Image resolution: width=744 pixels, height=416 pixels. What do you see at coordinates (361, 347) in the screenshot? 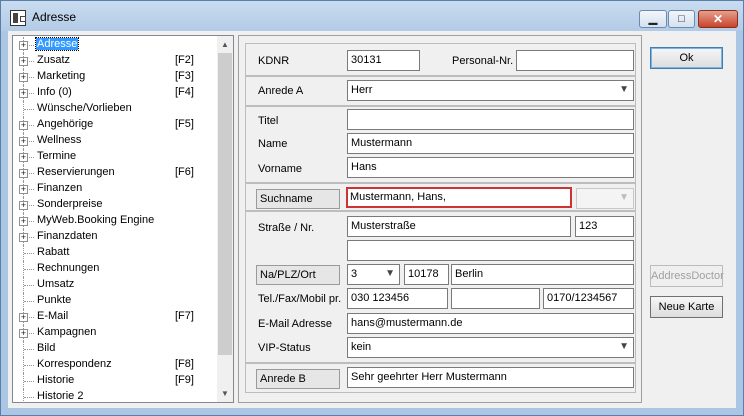
I see `vip-value: kein` at bounding box center [361, 347].